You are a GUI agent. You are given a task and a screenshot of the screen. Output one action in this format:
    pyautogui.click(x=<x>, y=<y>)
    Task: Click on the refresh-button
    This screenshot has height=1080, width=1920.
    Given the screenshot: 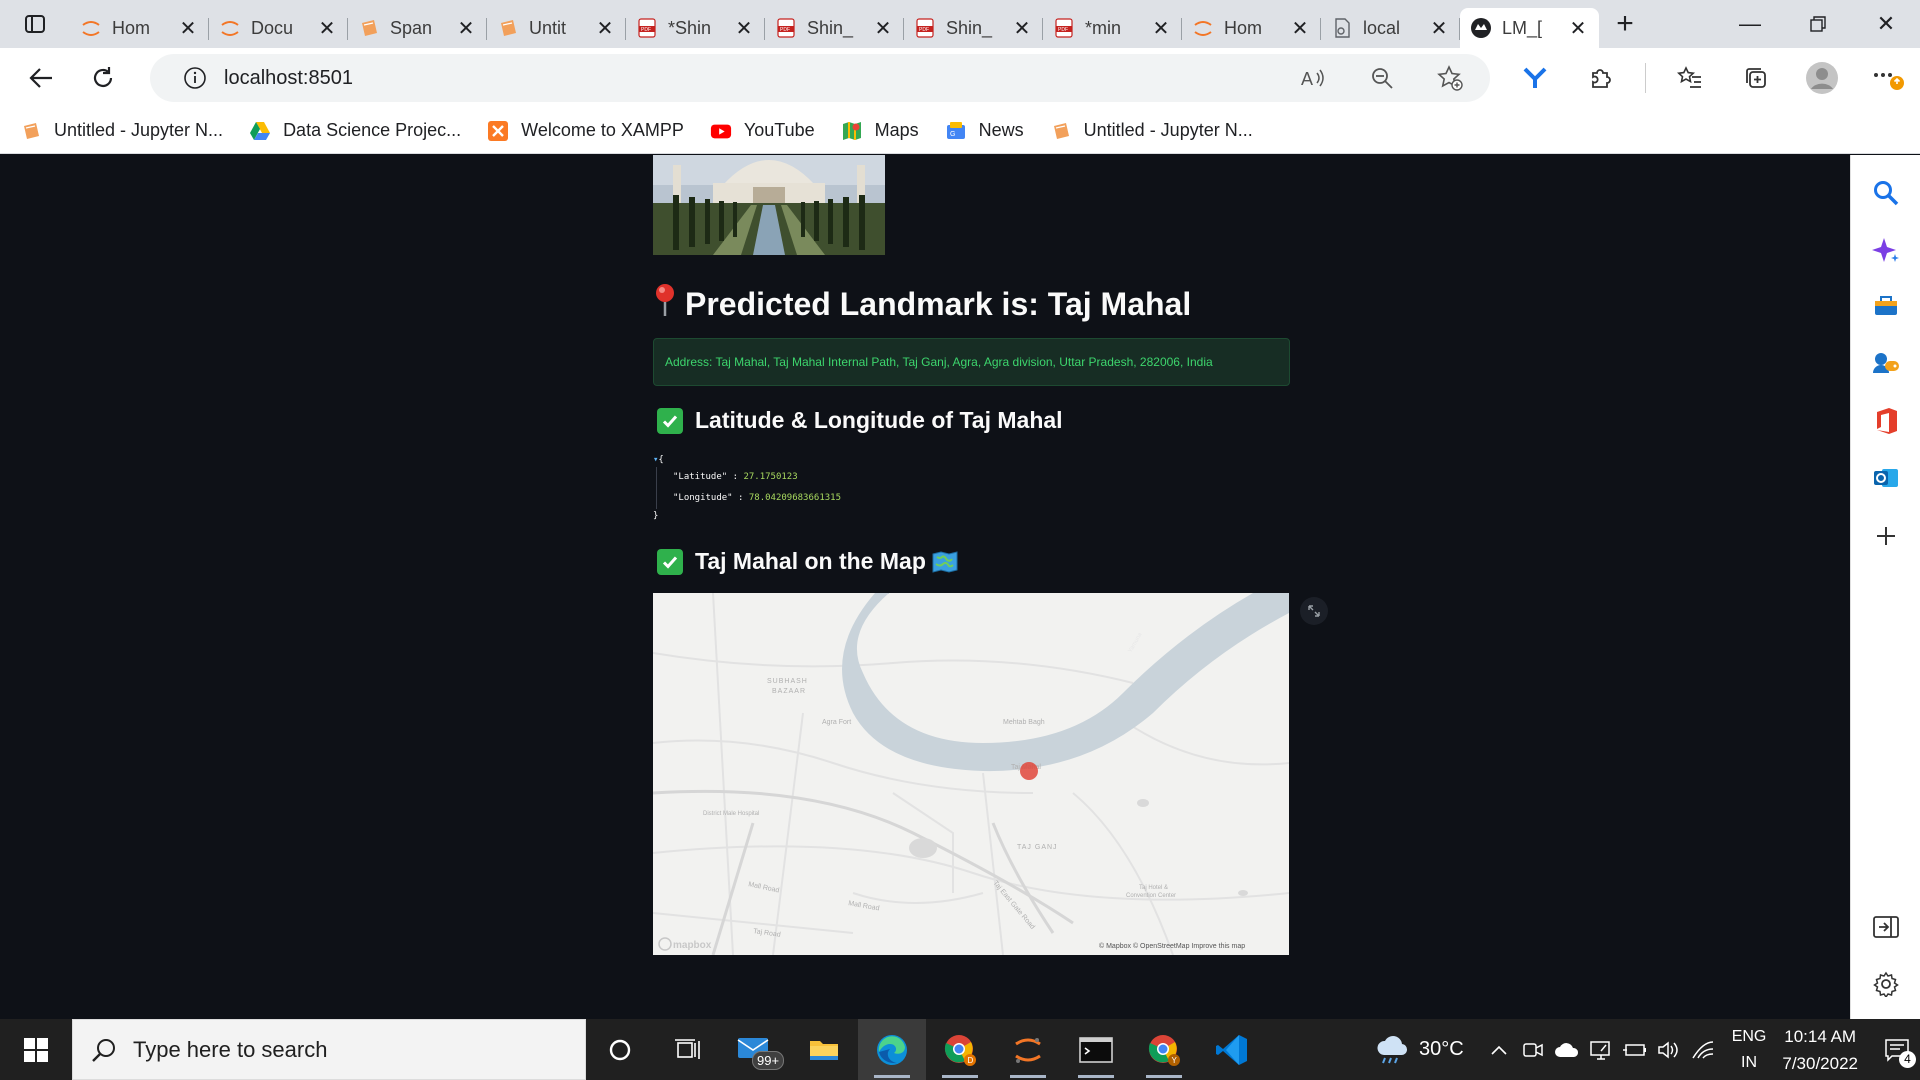 What is the action you would take?
    pyautogui.click(x=103, y=78)
    